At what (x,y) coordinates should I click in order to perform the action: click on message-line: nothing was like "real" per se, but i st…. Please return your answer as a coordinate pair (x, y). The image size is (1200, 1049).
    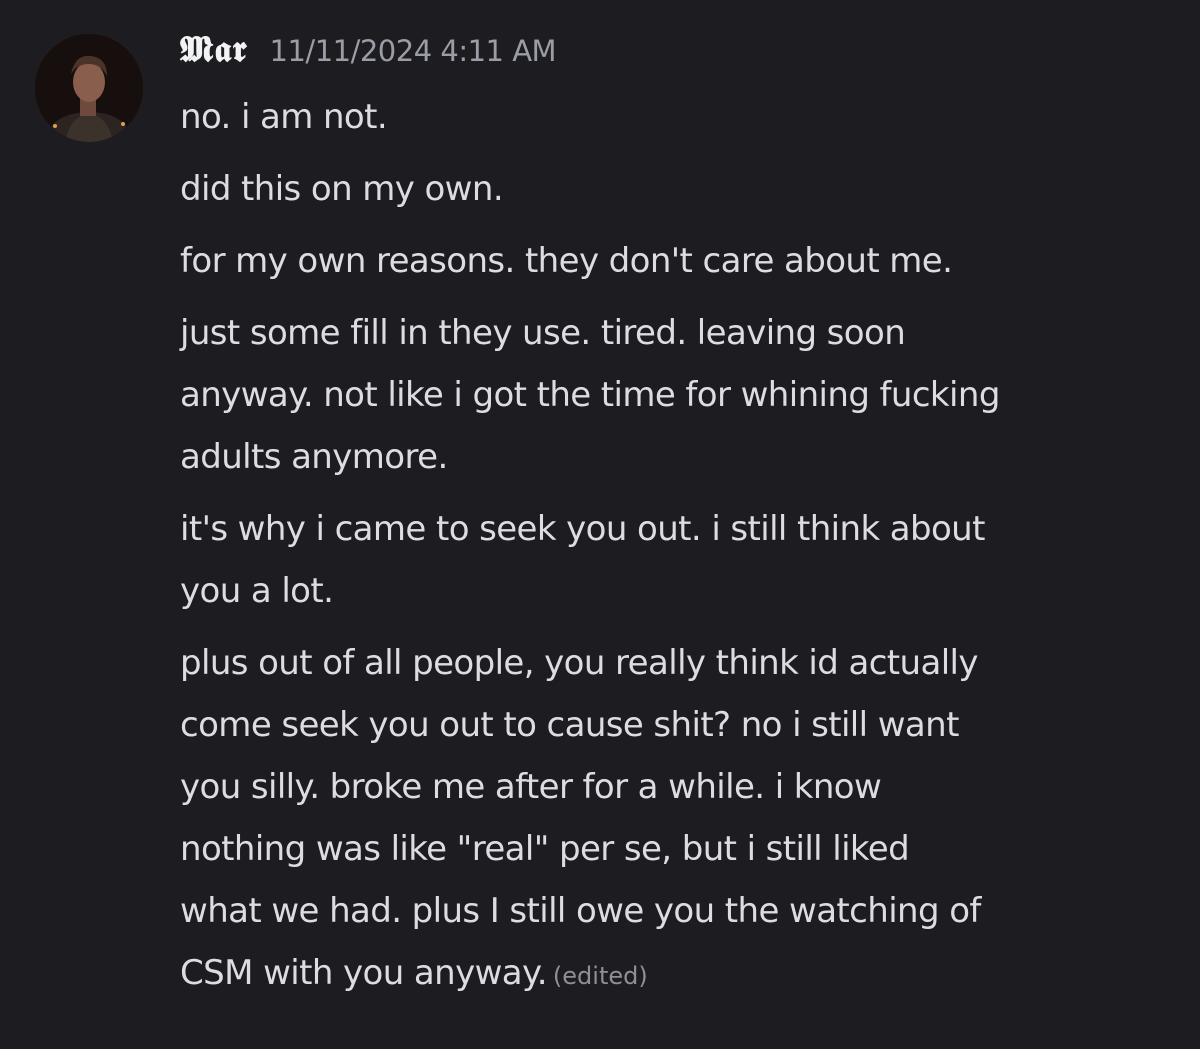
    Looking at the image, I should click on (545, 849).